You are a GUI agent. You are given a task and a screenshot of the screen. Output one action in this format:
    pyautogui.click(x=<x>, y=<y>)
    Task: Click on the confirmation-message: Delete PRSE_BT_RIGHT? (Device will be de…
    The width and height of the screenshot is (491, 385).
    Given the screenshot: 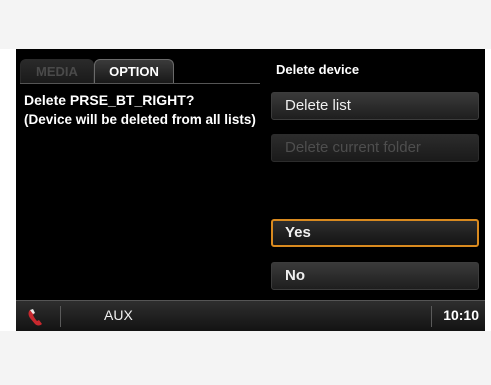 What is the action you would take?
    pyautogui.click(x=141, y=109)
    